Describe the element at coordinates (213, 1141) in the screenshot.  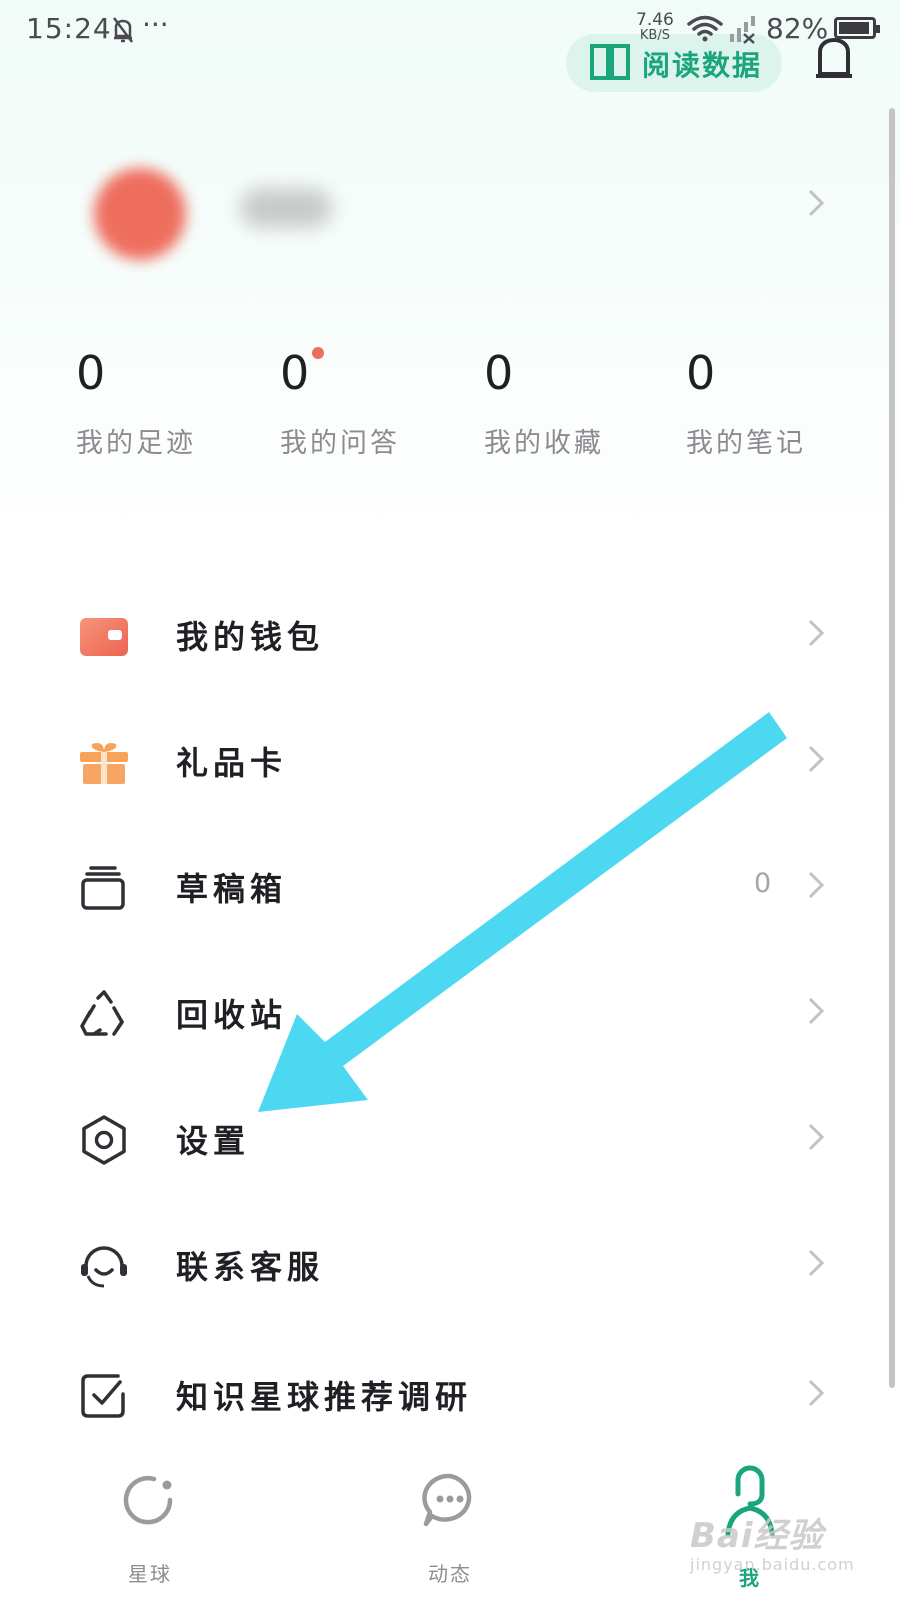
I see `menu-label: 设置` at that location.